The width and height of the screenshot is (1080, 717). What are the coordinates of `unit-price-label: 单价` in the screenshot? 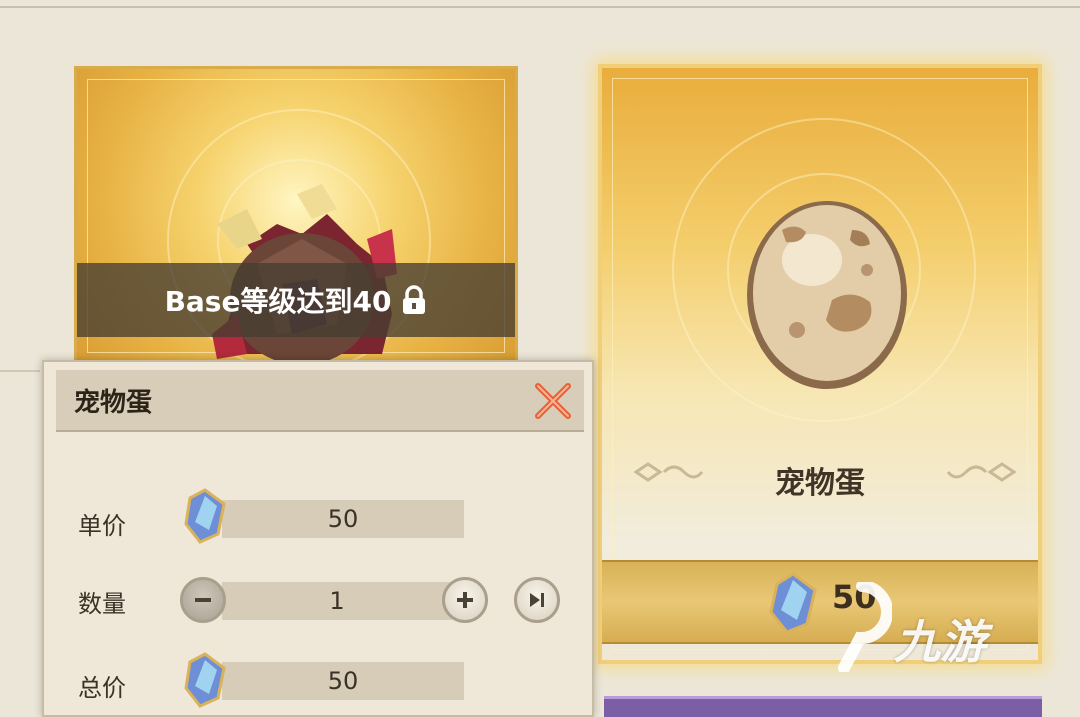 It's located at (102, 526).